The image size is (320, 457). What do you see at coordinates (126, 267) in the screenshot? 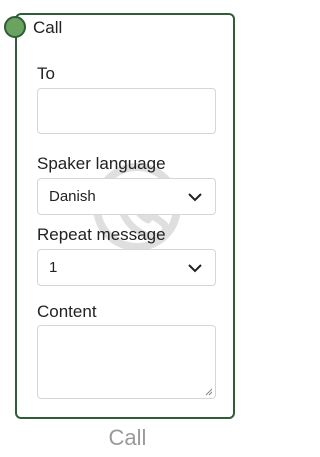
I see `repeat-message-select: 1` at bounding box center [126, 267].